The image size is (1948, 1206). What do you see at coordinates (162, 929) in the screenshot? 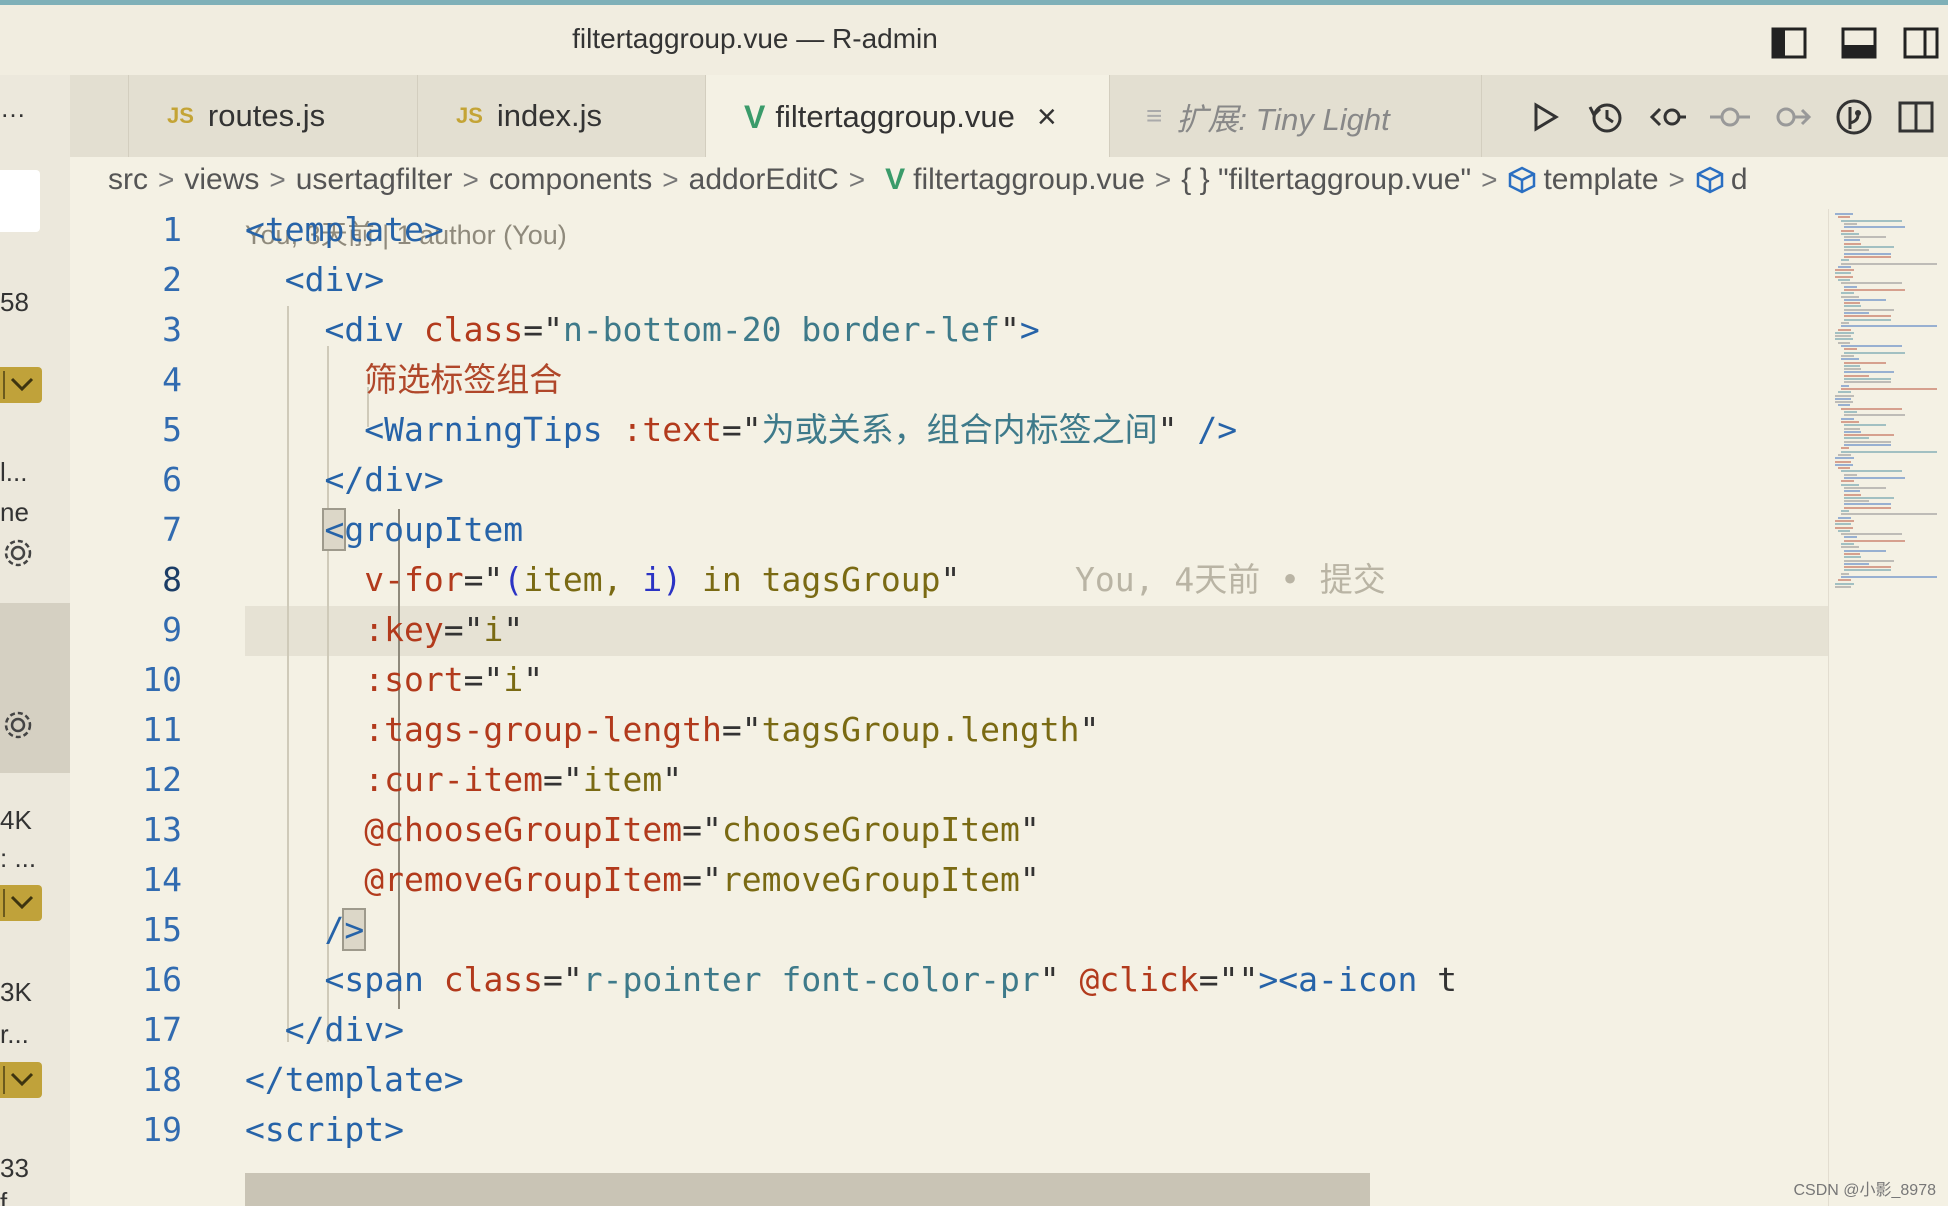
I see `line-number: 15` at bounding box center [162, 929].